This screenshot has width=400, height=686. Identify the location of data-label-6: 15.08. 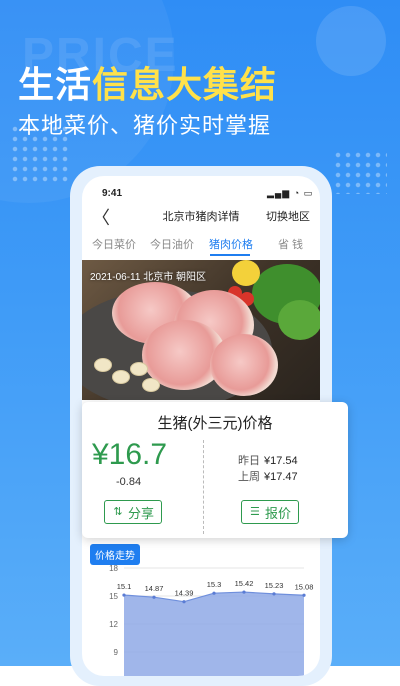
(304, 586).